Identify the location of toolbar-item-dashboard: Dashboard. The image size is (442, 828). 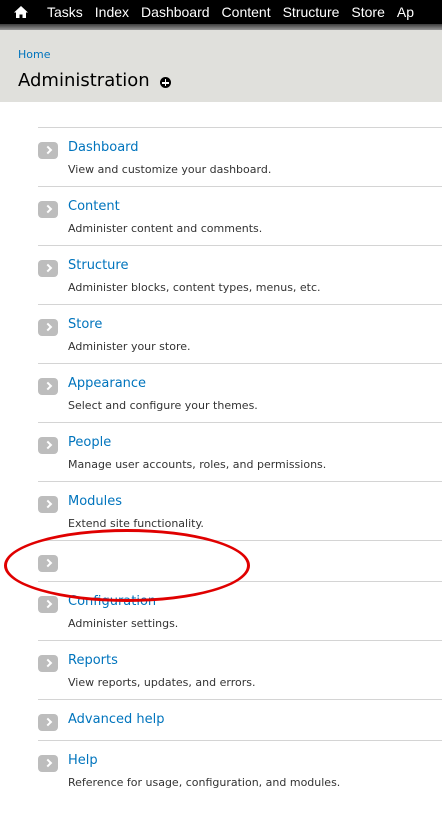
(175, 12).